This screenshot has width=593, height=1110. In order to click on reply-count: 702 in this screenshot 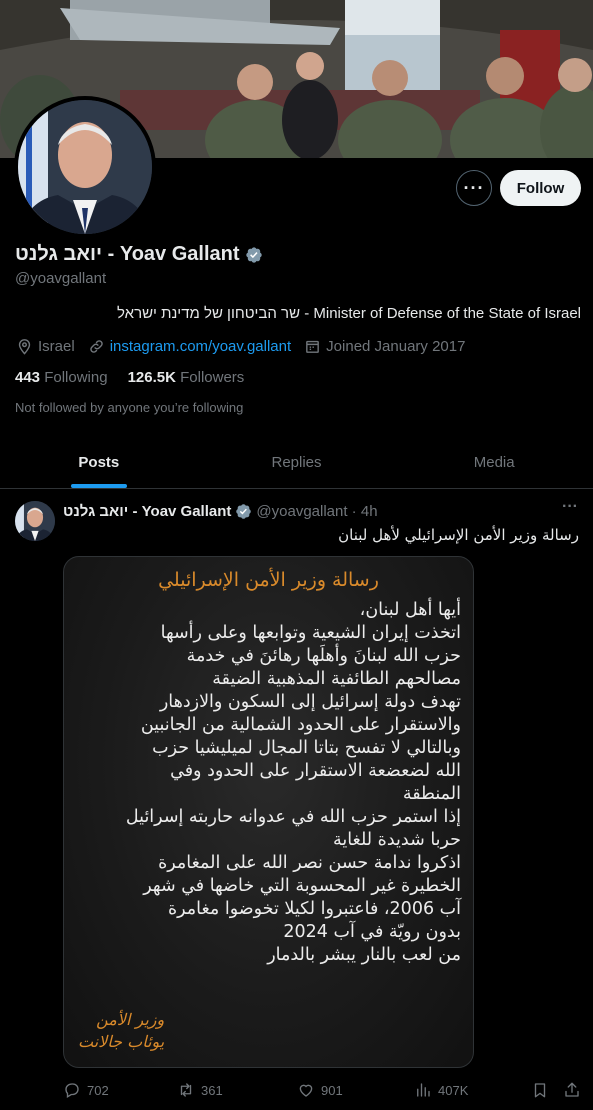, I will do `click(98, 1090)`.